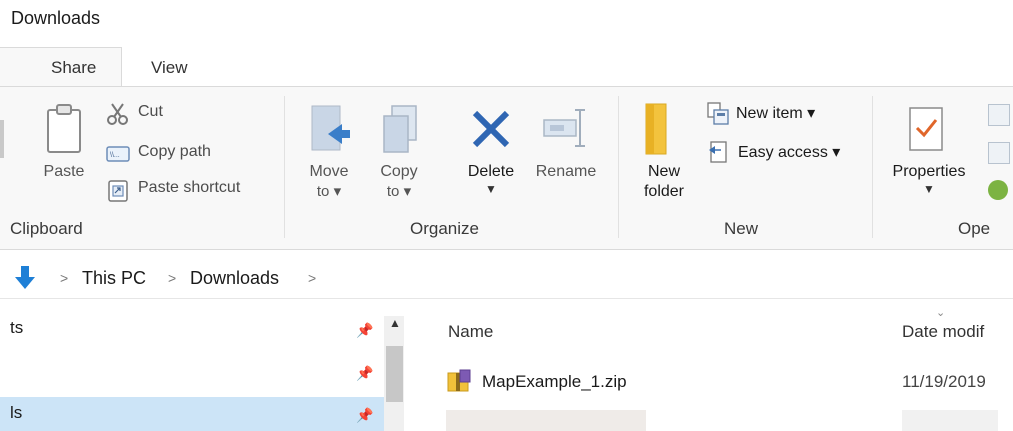 The image size is (1013, 431). I want to click on easy-access-label: Easy access ▾, so click(789, 152).